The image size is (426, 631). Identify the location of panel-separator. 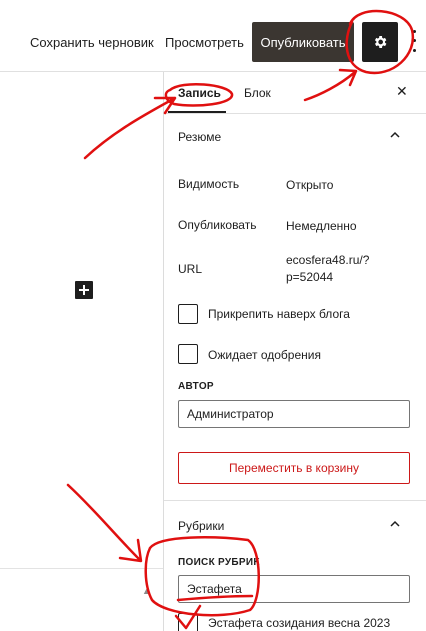
(295, 500).